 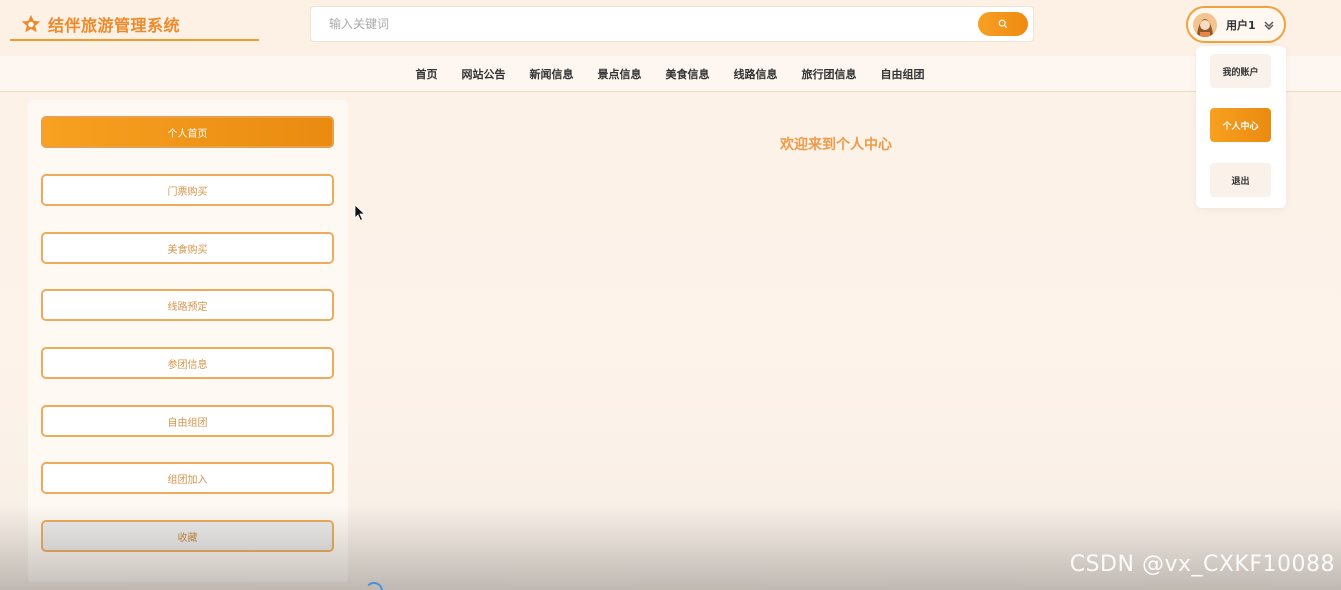 What do you see at coordinates (374, 586) in the screenshot?
I see `loading-spinner-icon` at bounding box center [374, 586].